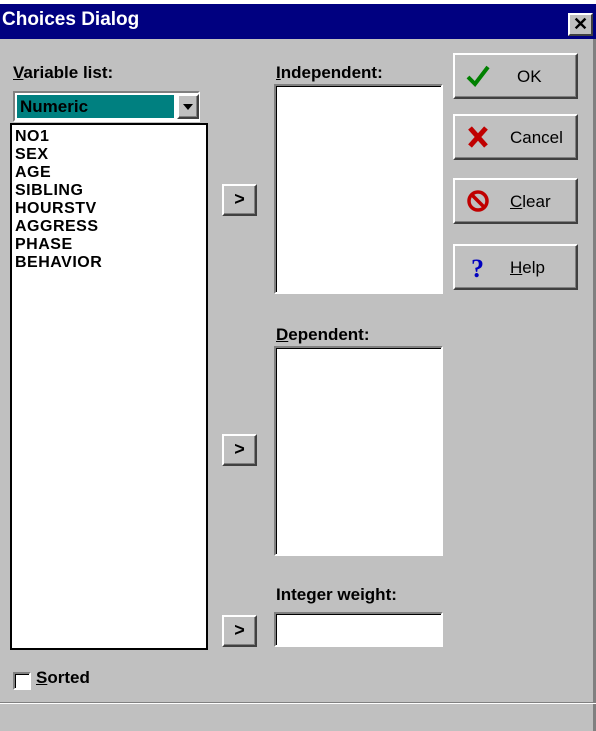 The height and width of the screenshot is (731, 596). What do you see at coordinates (529, 76) in the screenshot?
I see `ok-label: OK` at bounding box center [529, 76].